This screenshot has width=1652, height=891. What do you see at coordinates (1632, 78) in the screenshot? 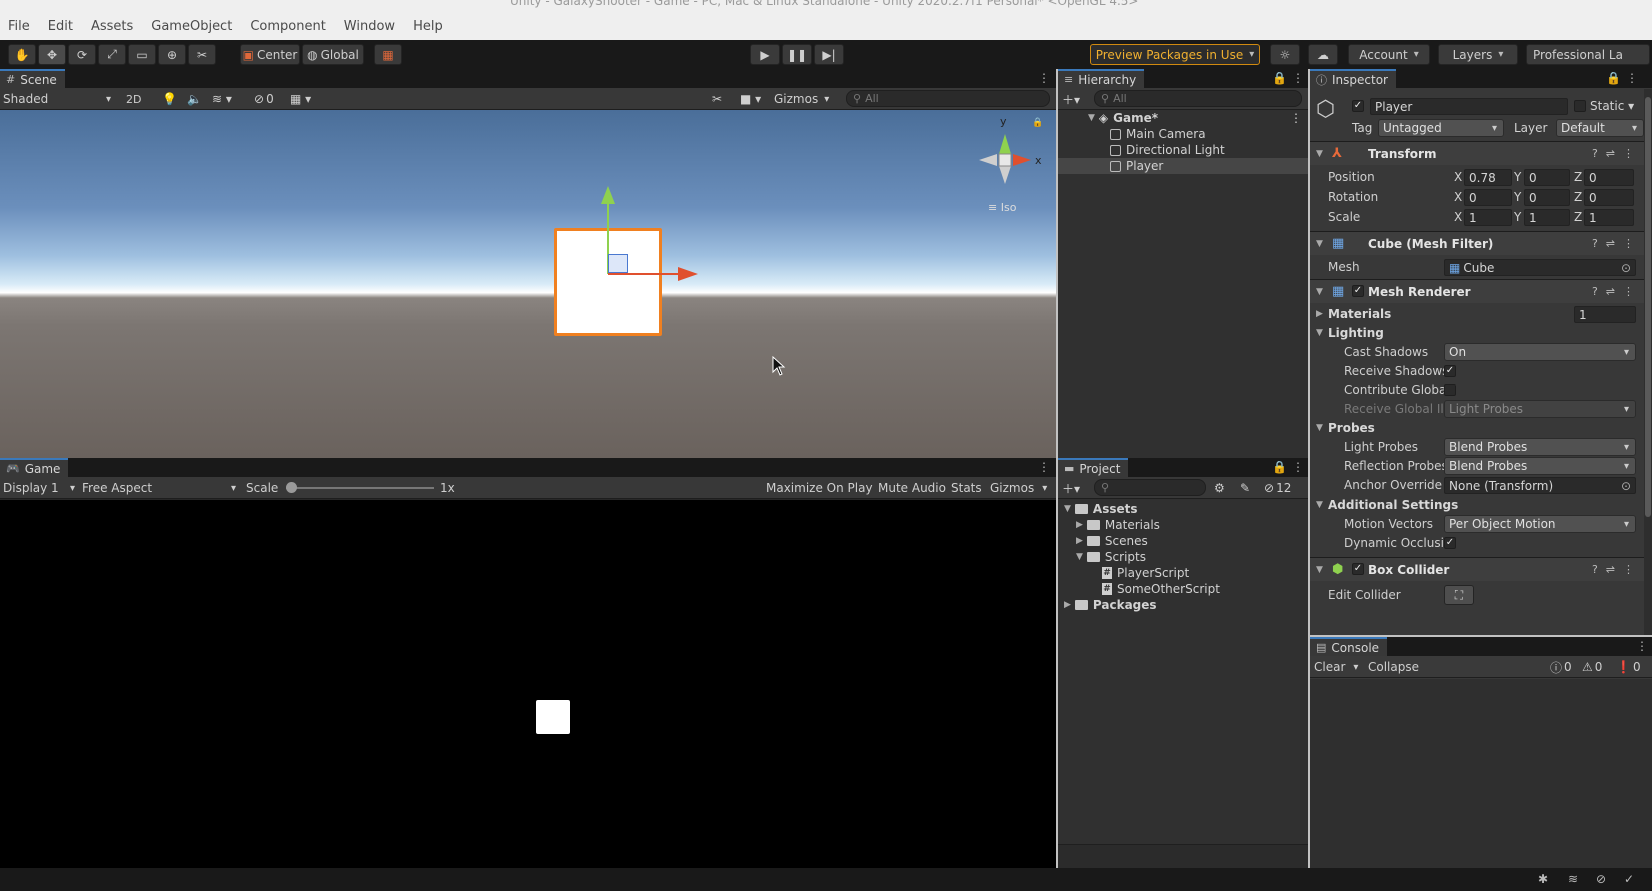
I see `inspector-menu-icon: ⋮` at bounding box center [1632, 78].